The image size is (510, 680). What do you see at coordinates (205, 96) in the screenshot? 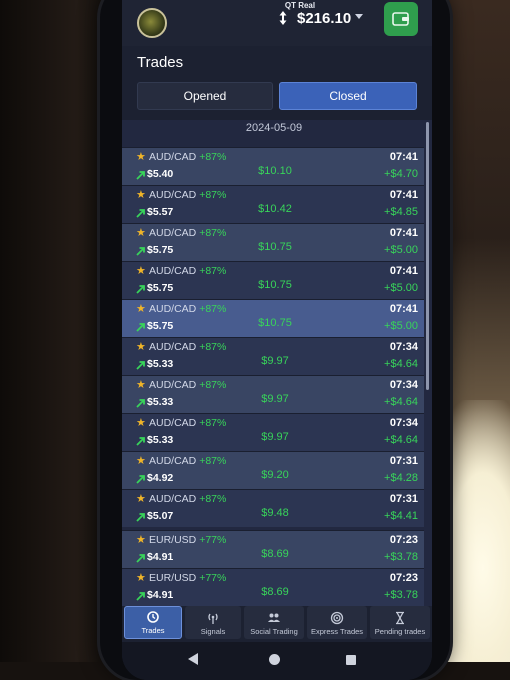
I see `tab-opened: Opened` at bounding box center [205, 96].